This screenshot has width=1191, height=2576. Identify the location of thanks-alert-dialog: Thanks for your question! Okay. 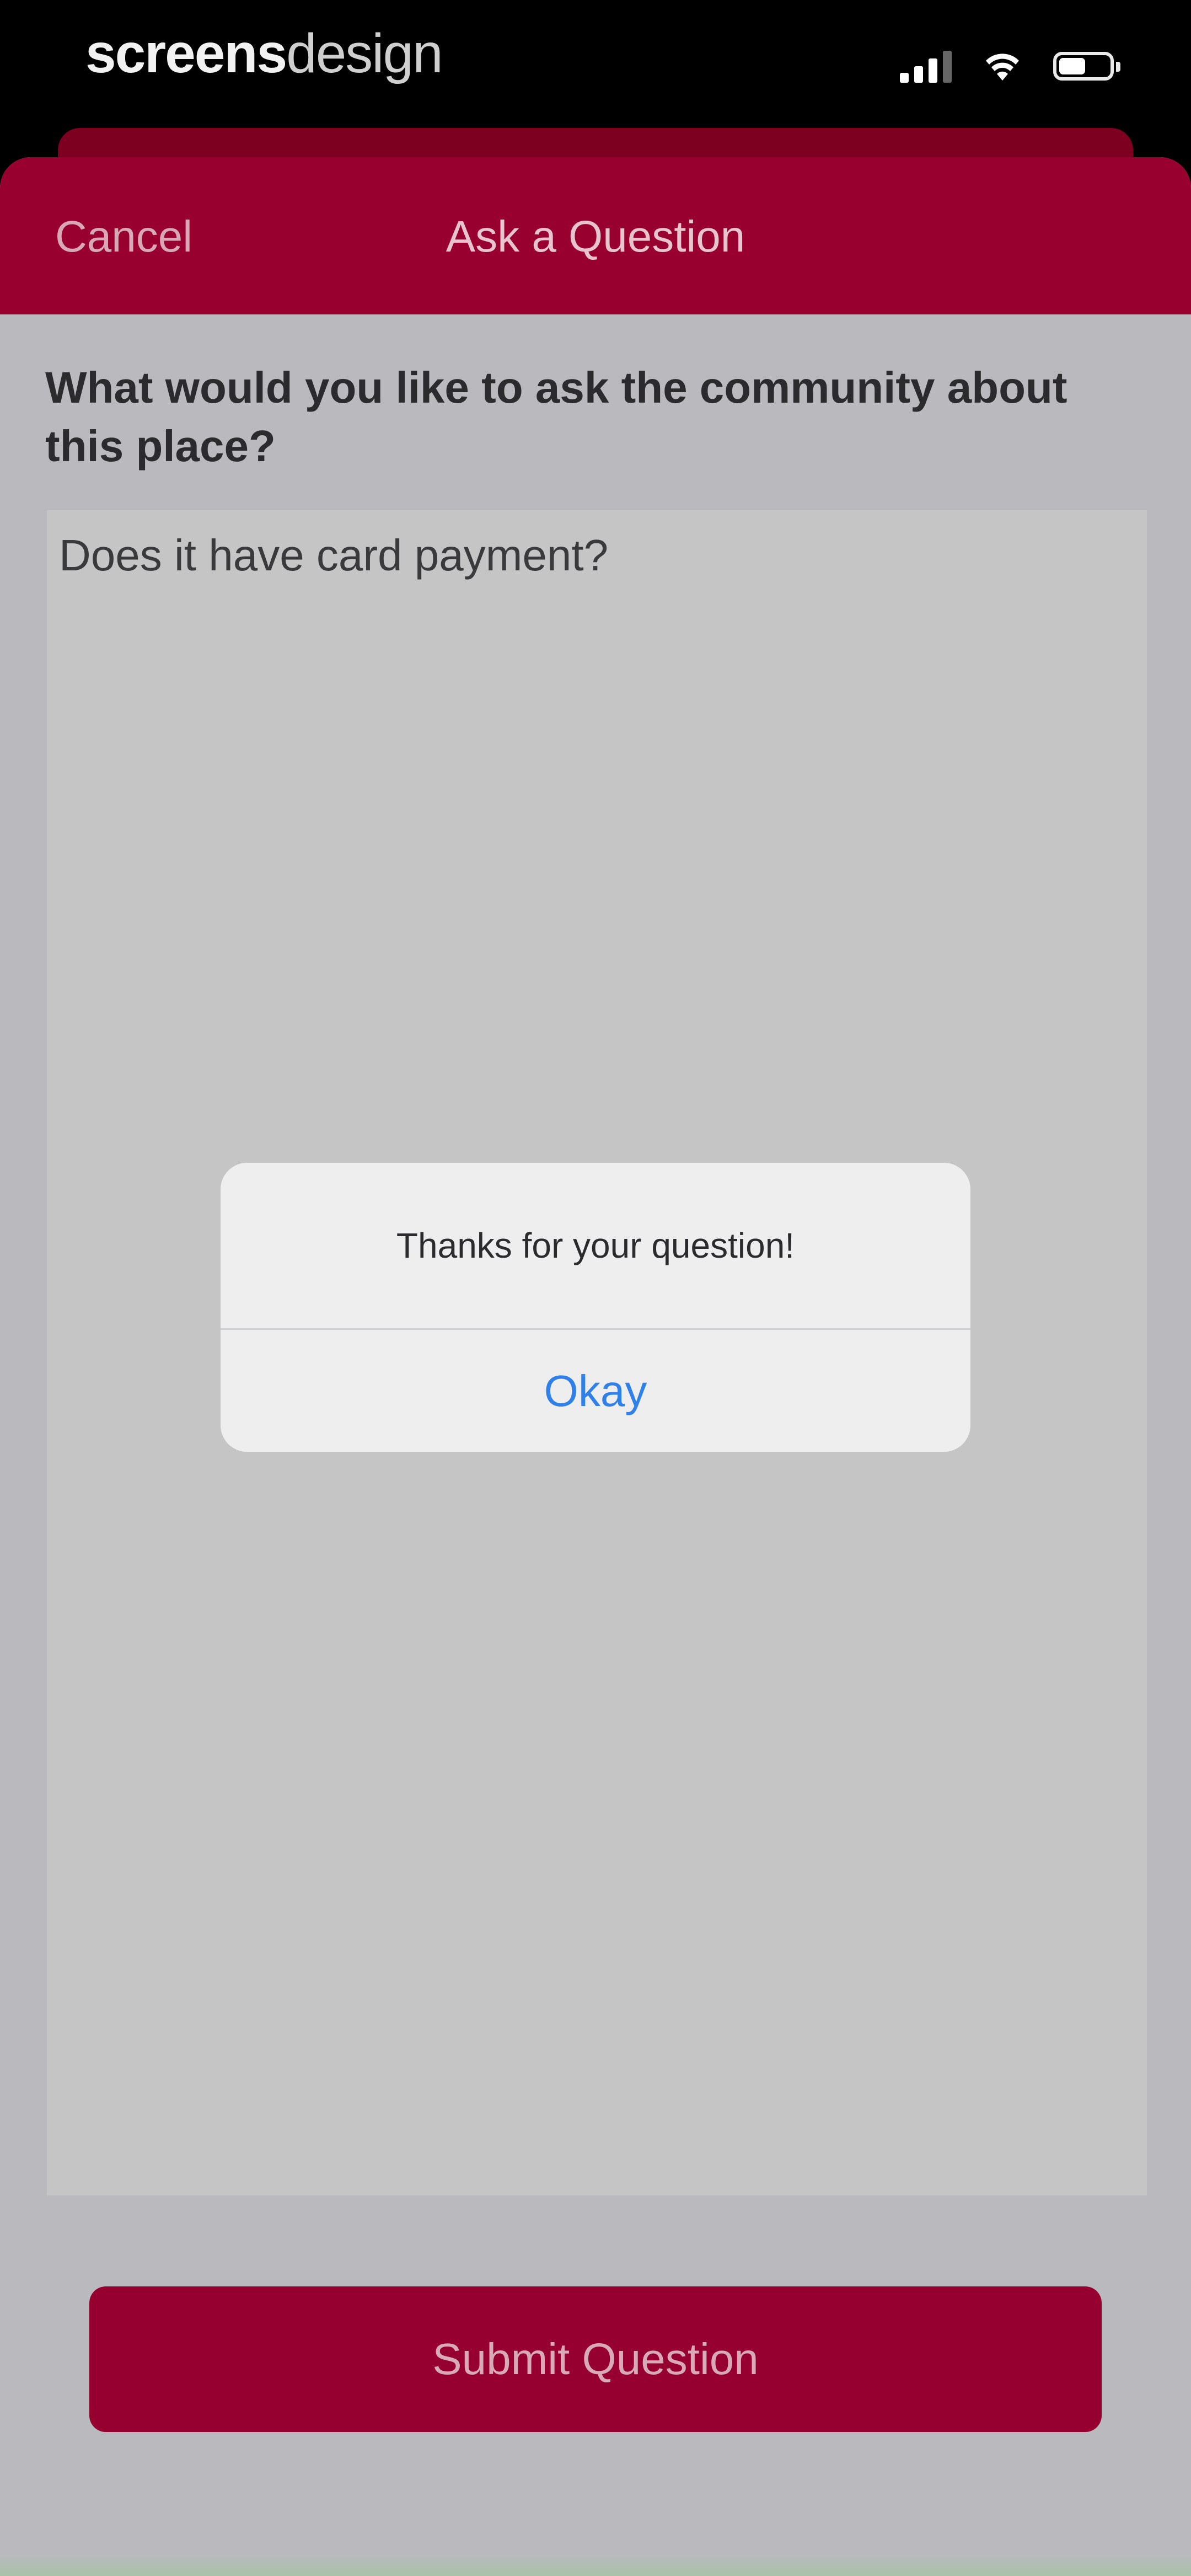
(595, 1307).